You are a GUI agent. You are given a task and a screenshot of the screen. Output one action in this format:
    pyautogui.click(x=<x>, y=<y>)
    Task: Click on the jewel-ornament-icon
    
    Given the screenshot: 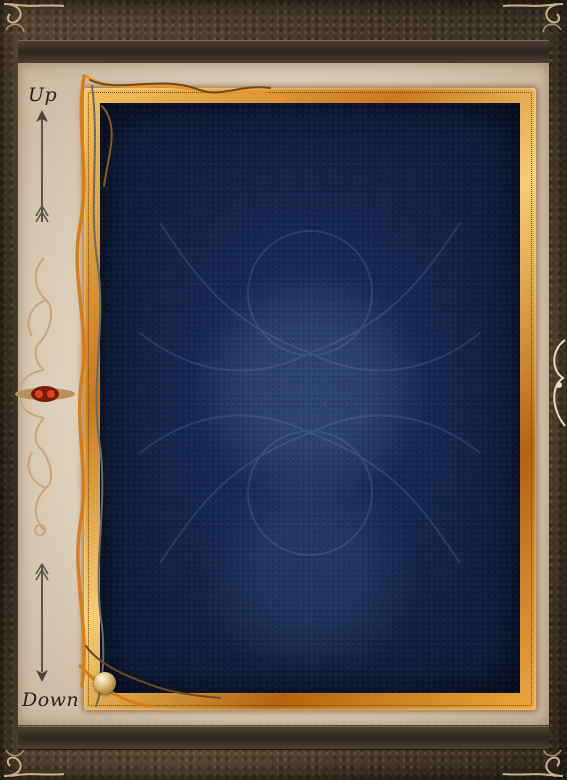 What is the action you would take?
    pyautogui.click(x=45, y=394)
    